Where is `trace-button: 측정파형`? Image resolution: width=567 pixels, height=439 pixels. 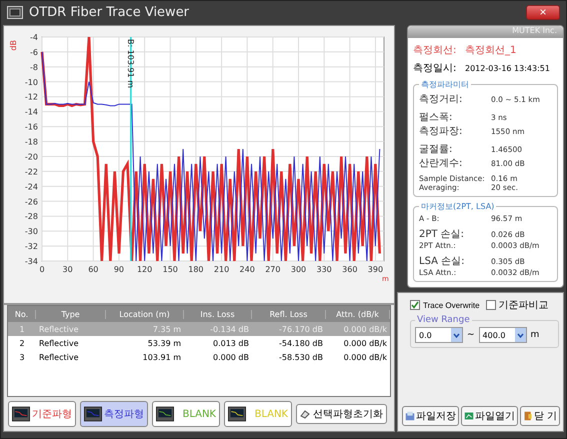
trace-button: 측정파형 is located at coordinates (114, 414).